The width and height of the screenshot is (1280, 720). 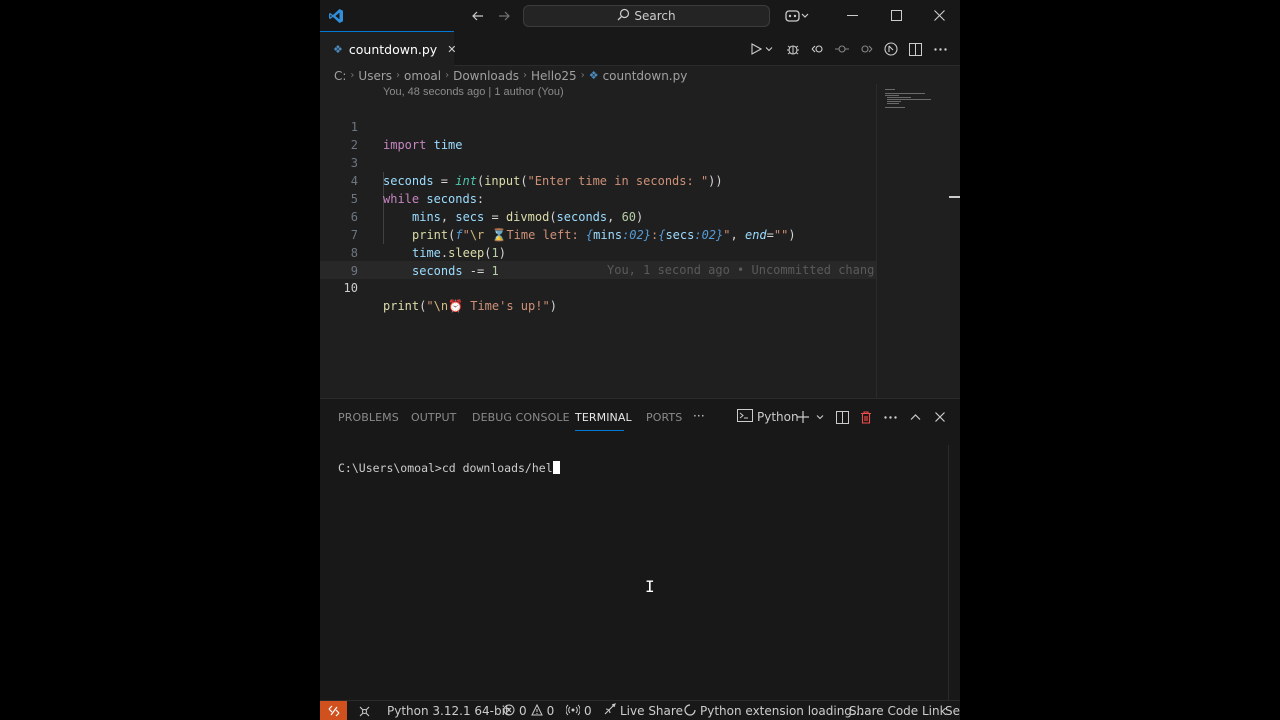 I want to click on kill-terminal-trash-icon, so click(x=866, y=417).